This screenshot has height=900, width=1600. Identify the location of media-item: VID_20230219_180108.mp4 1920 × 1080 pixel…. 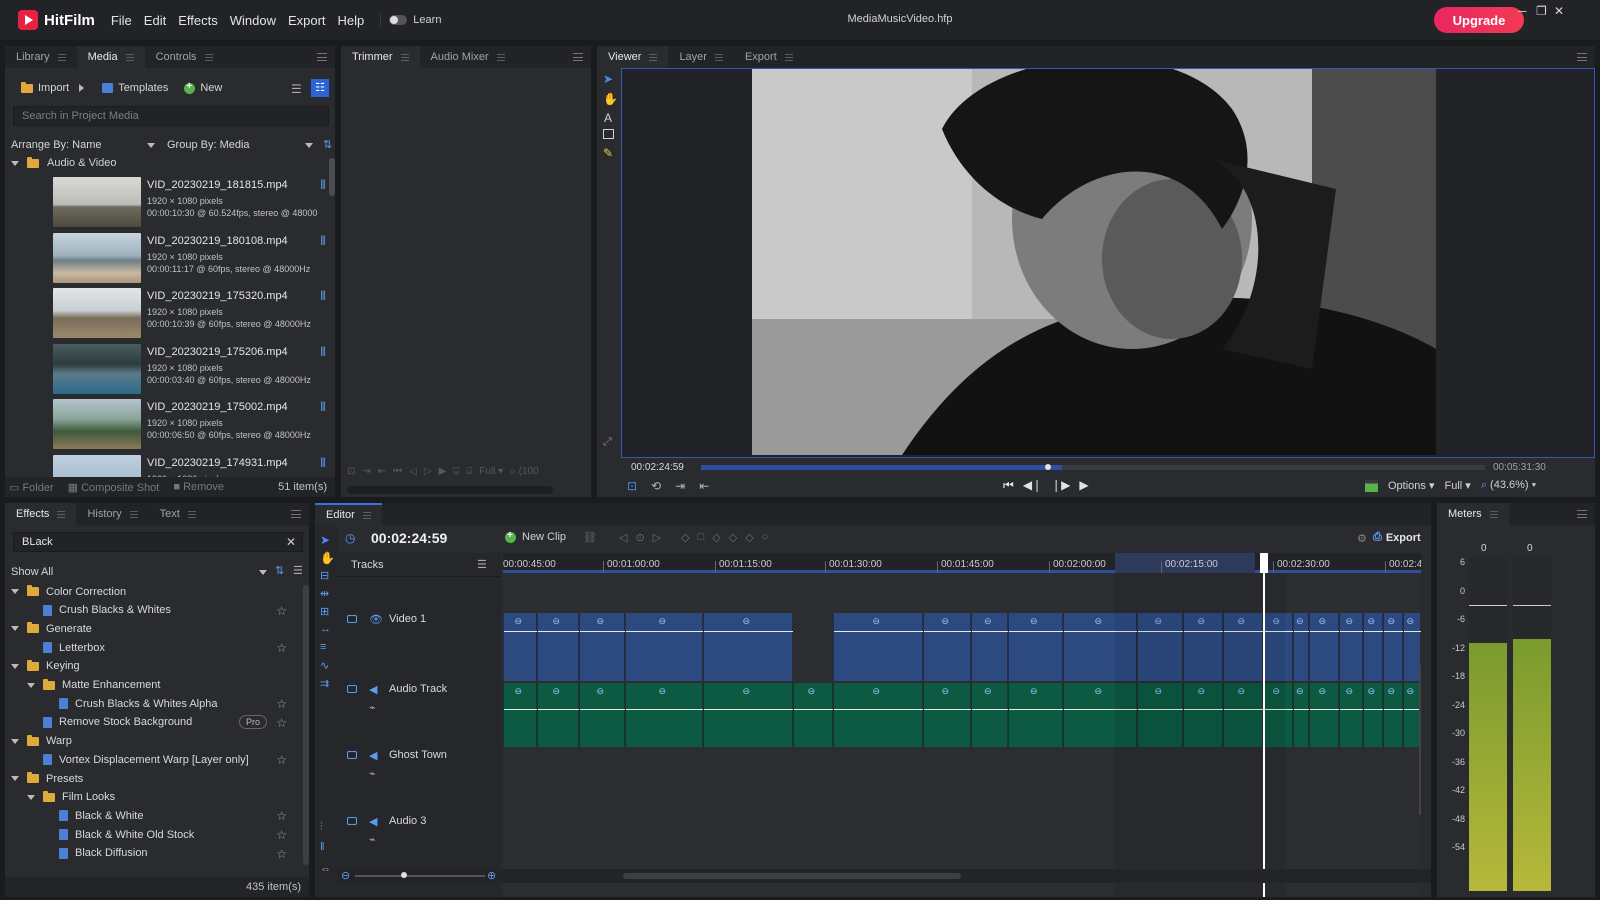
(193, 258).